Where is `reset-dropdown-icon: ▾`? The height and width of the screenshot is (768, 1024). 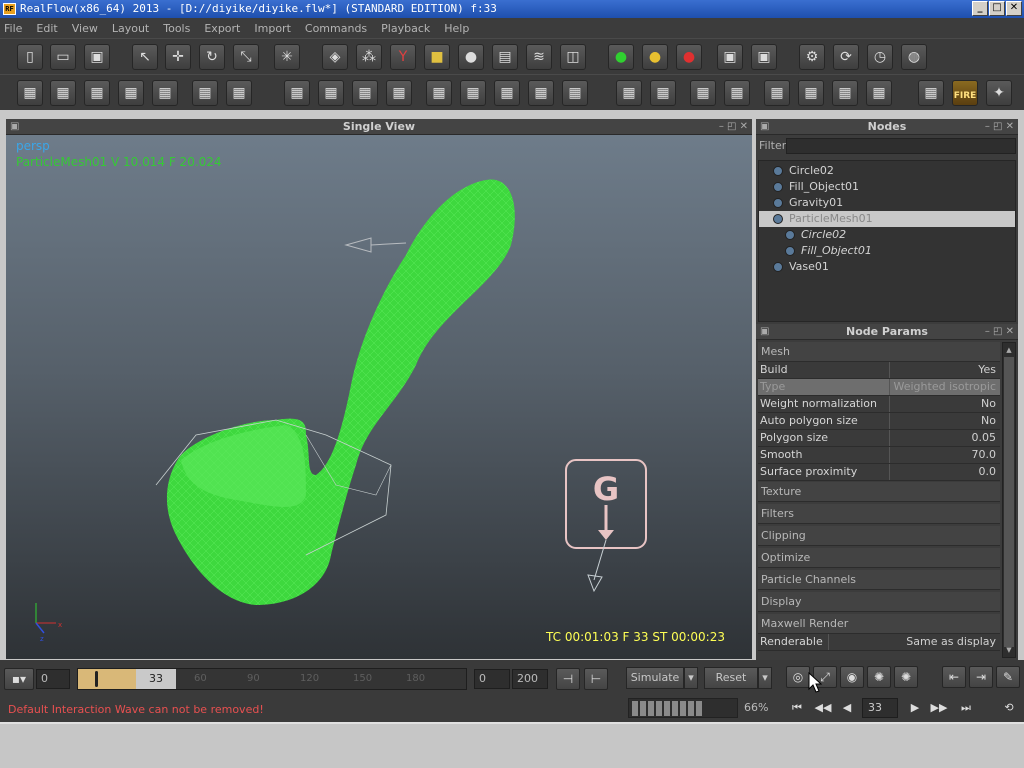 reset-dropdown-icon: ▾ is located at coordinates (765, 678).